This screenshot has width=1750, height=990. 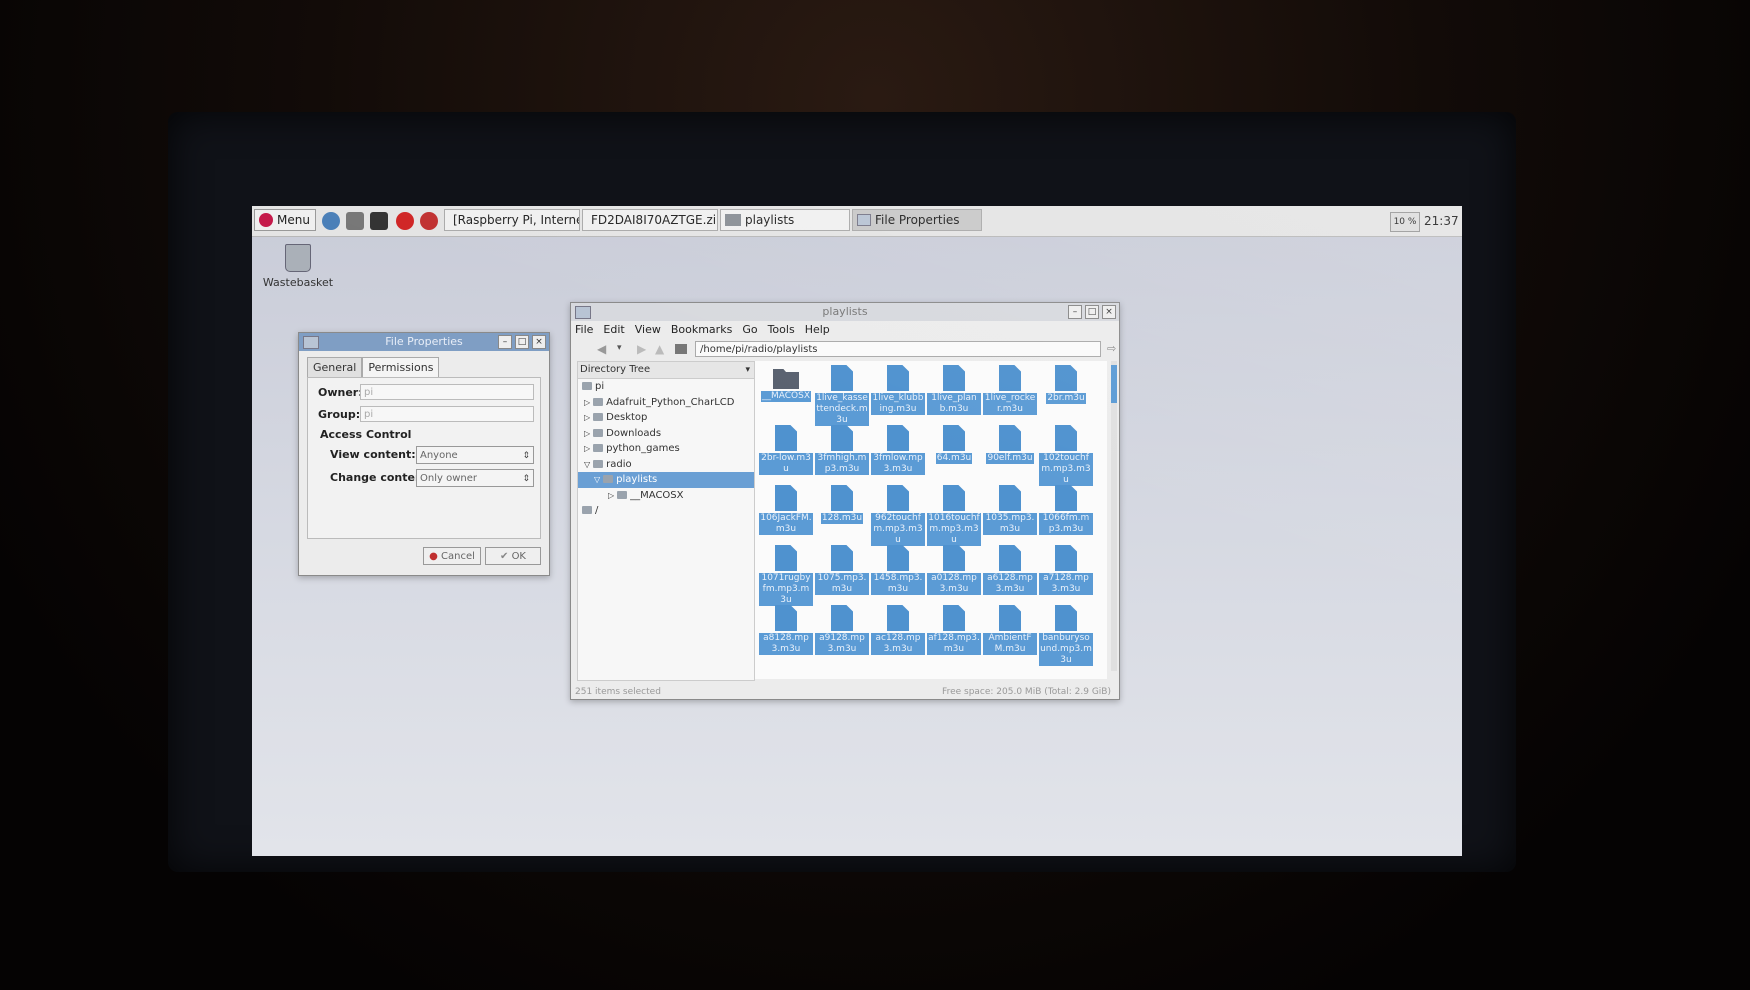 I want to click on file-manager-launcher-icon, so click(x=355, y=221).